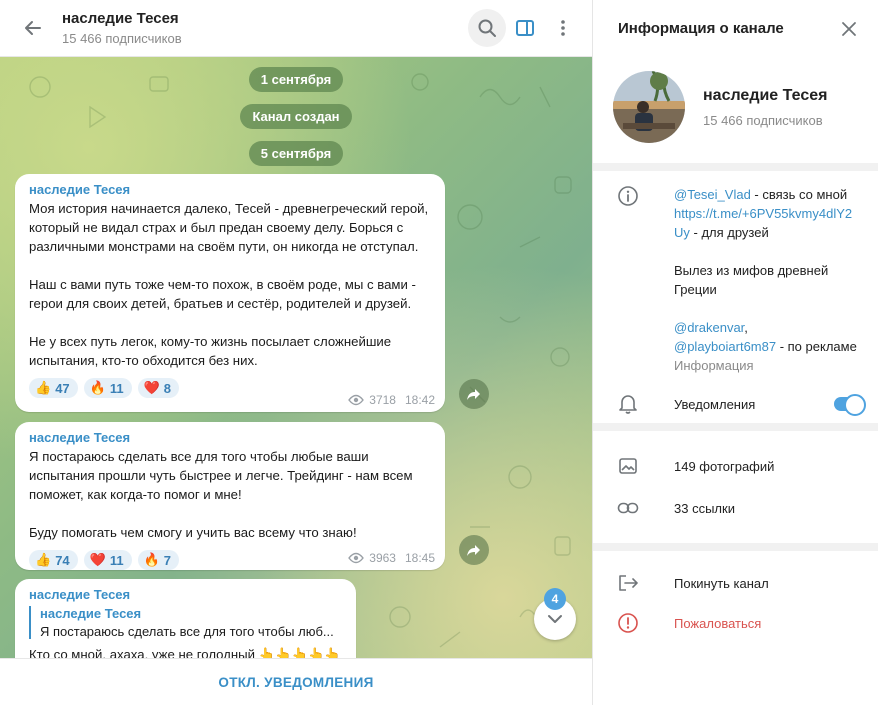 The height and width of the screenshot is (705, 878). I want to click on more-vertical-icon, so click(563, 28).